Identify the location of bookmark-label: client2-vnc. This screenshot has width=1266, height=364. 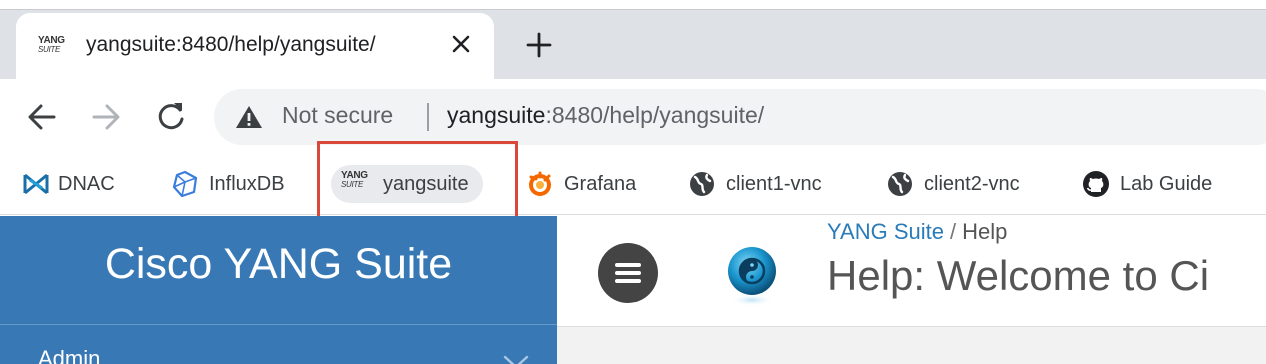
(972, 183).